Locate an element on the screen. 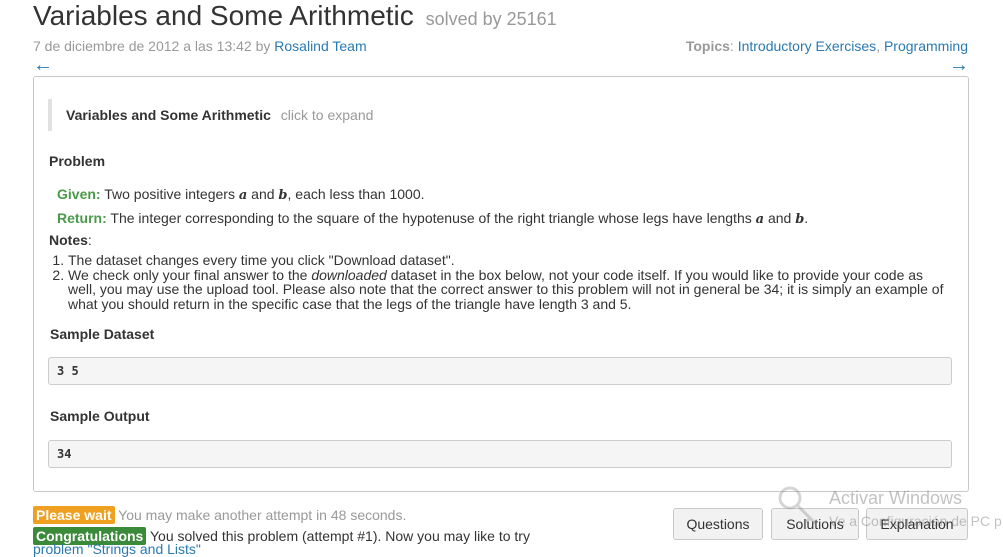 The image size is (1003, 557). expander-title: Variables and Some Arithmetic is located at coordinates (168, 115).